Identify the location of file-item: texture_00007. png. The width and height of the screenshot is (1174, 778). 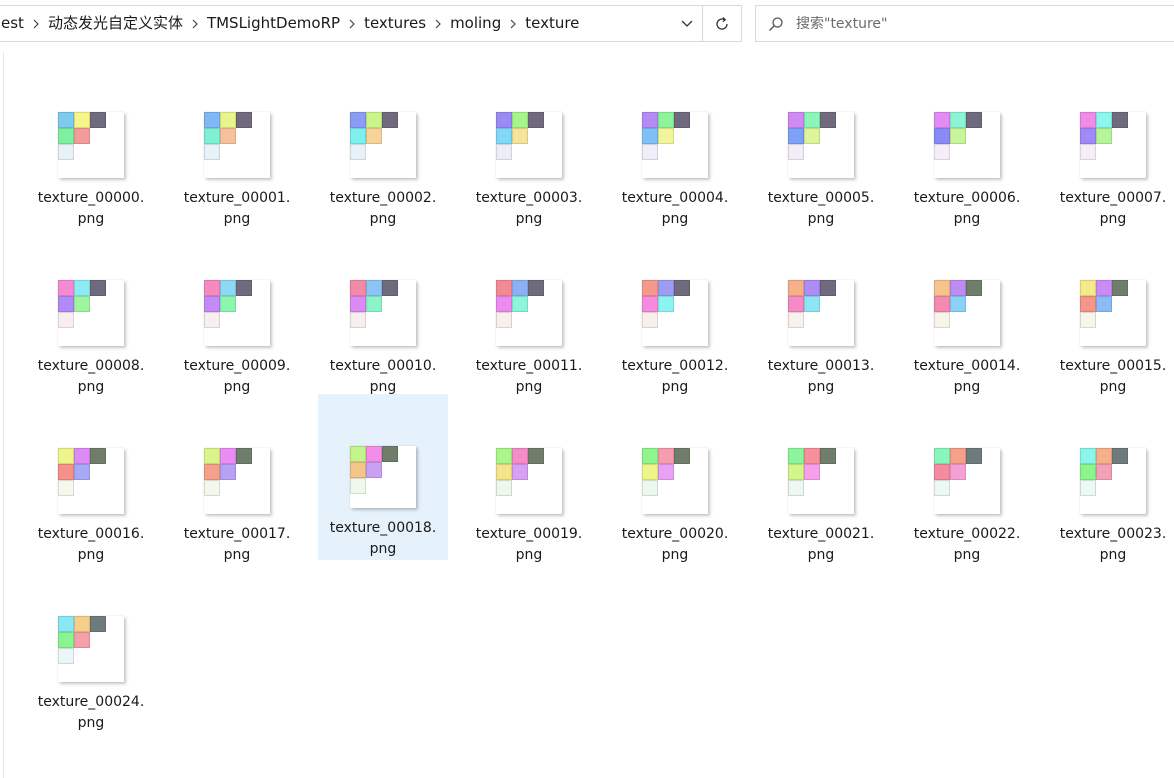
(1111, 173).